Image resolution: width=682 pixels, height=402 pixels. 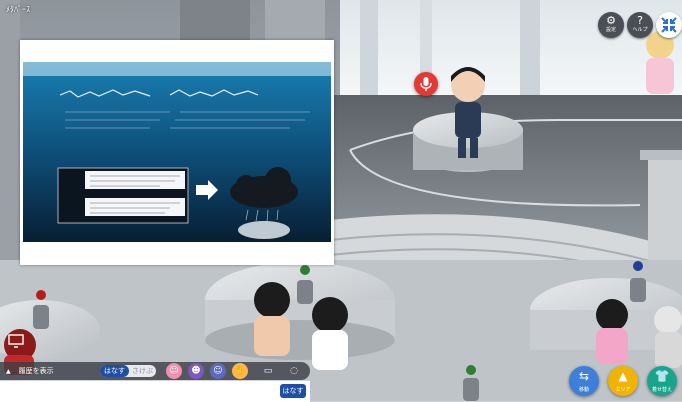 What do you see at coordinates (142, 371) in the screenshot?
I see `mode-shout: さけぶ` at bounding box center [142, 371].